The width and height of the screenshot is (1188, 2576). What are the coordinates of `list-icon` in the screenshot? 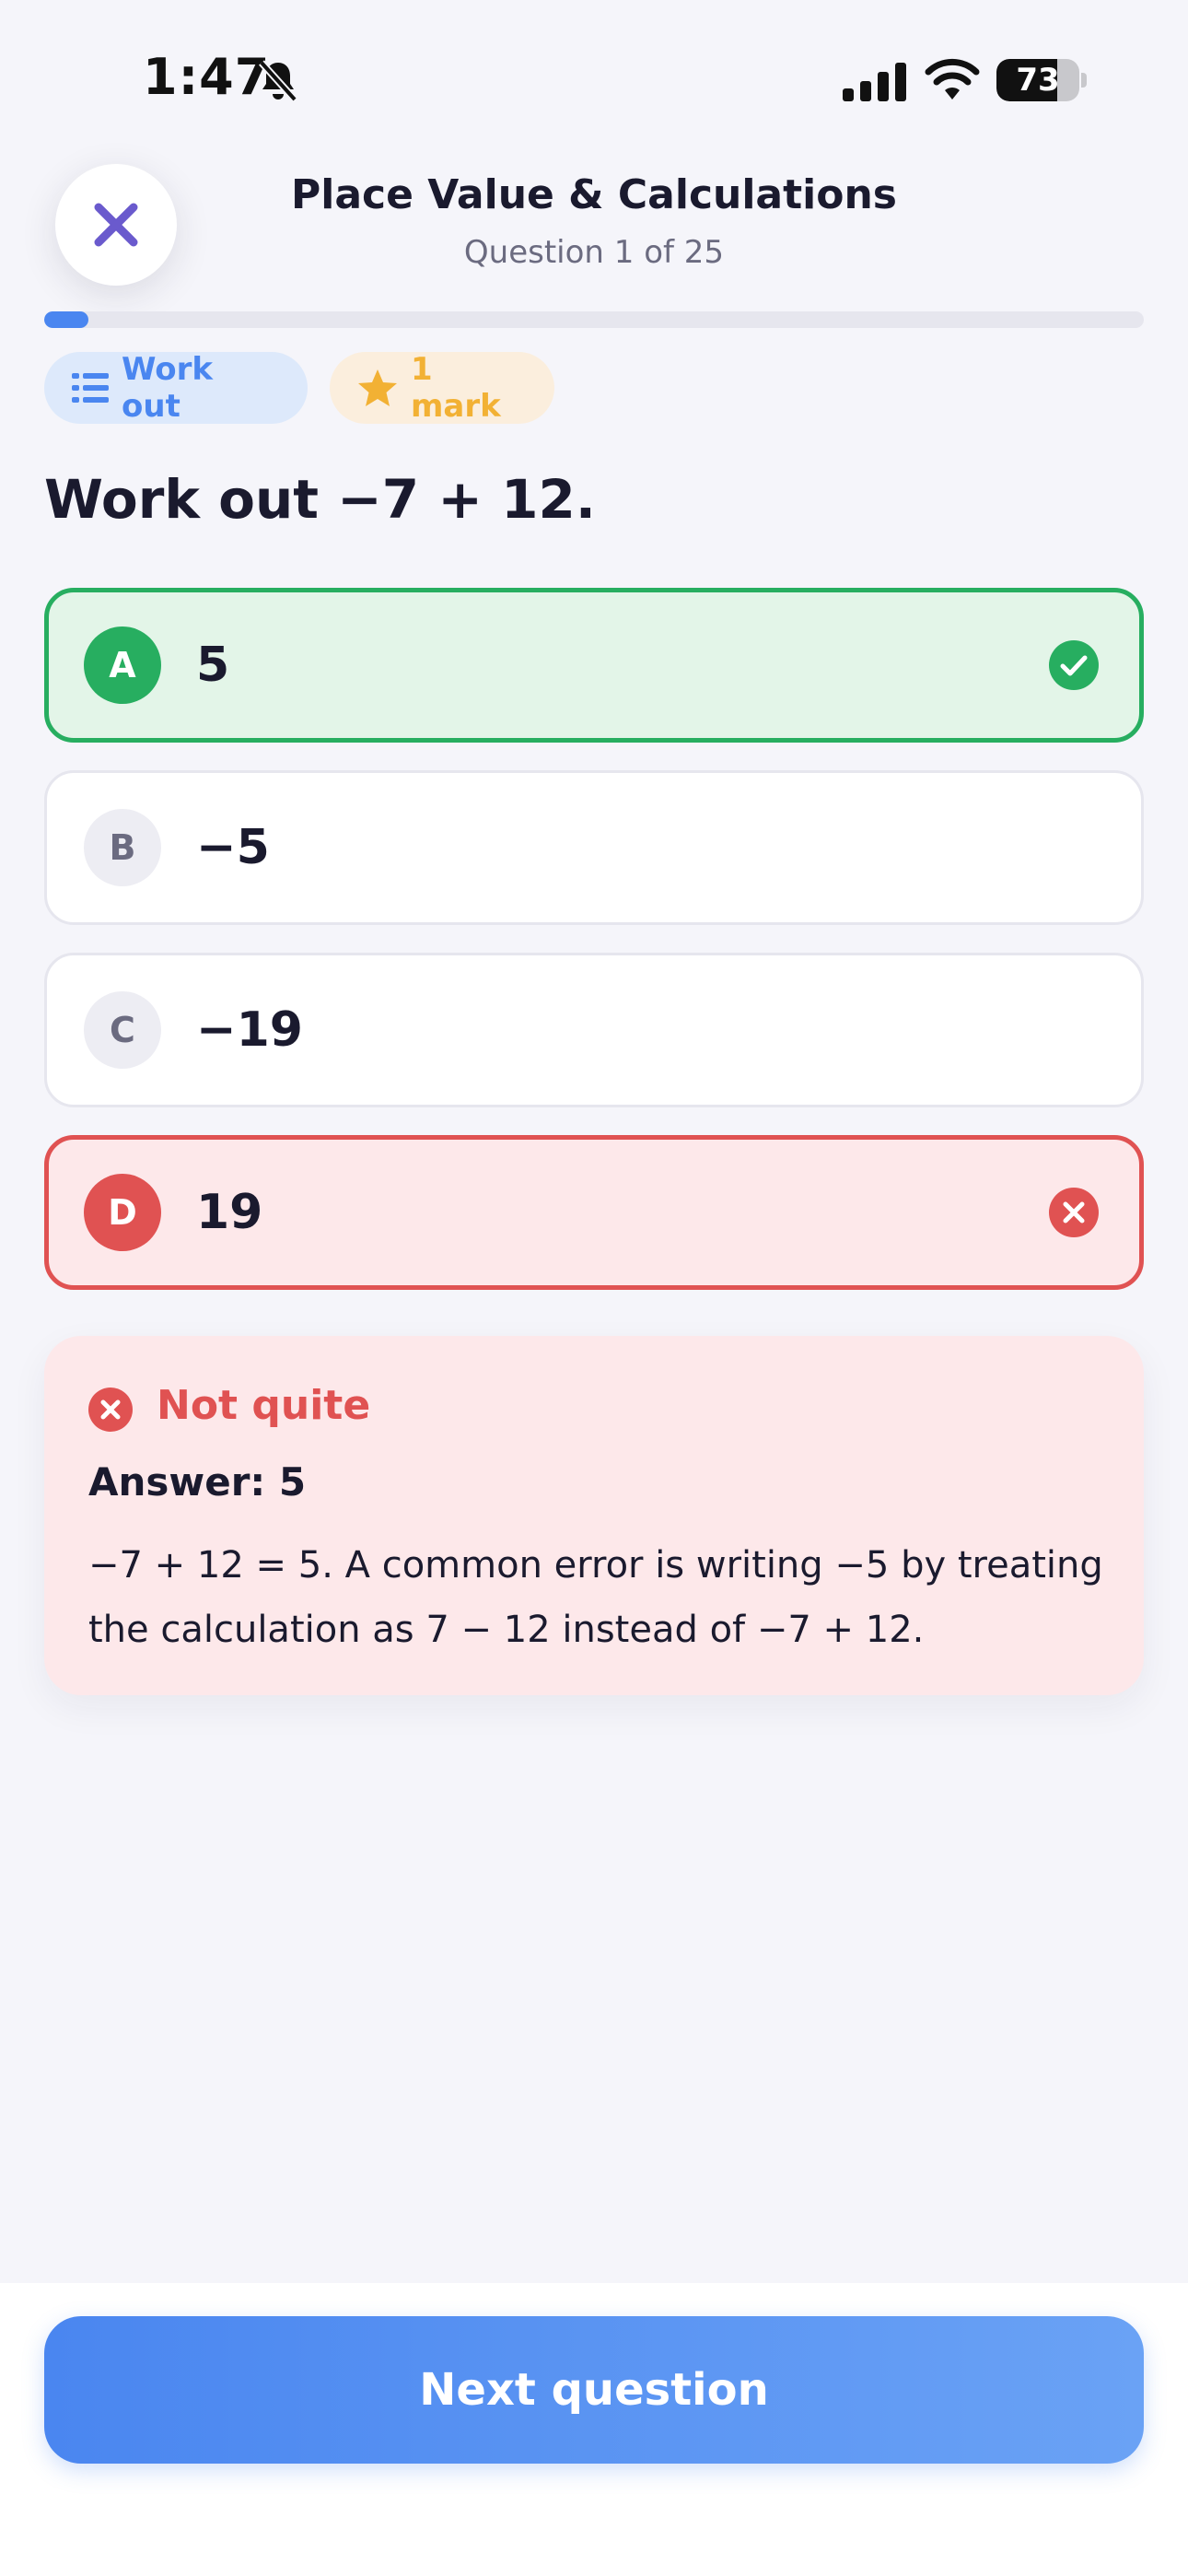 It's located at (90, 388).